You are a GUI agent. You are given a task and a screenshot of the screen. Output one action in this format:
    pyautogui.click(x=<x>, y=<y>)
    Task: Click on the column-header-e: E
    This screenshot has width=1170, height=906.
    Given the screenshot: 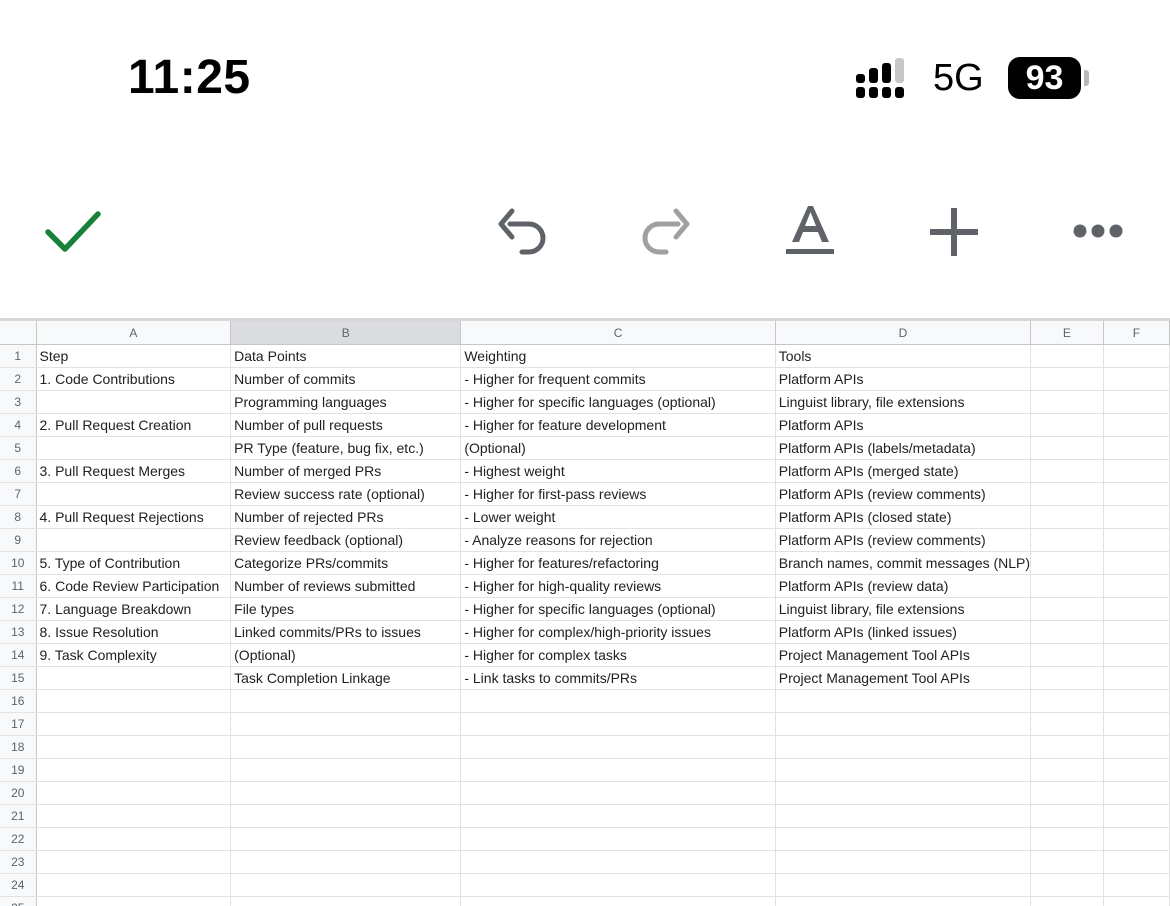 What is the action you would take?
    pyautogui.click(x=1067, y=333)
    